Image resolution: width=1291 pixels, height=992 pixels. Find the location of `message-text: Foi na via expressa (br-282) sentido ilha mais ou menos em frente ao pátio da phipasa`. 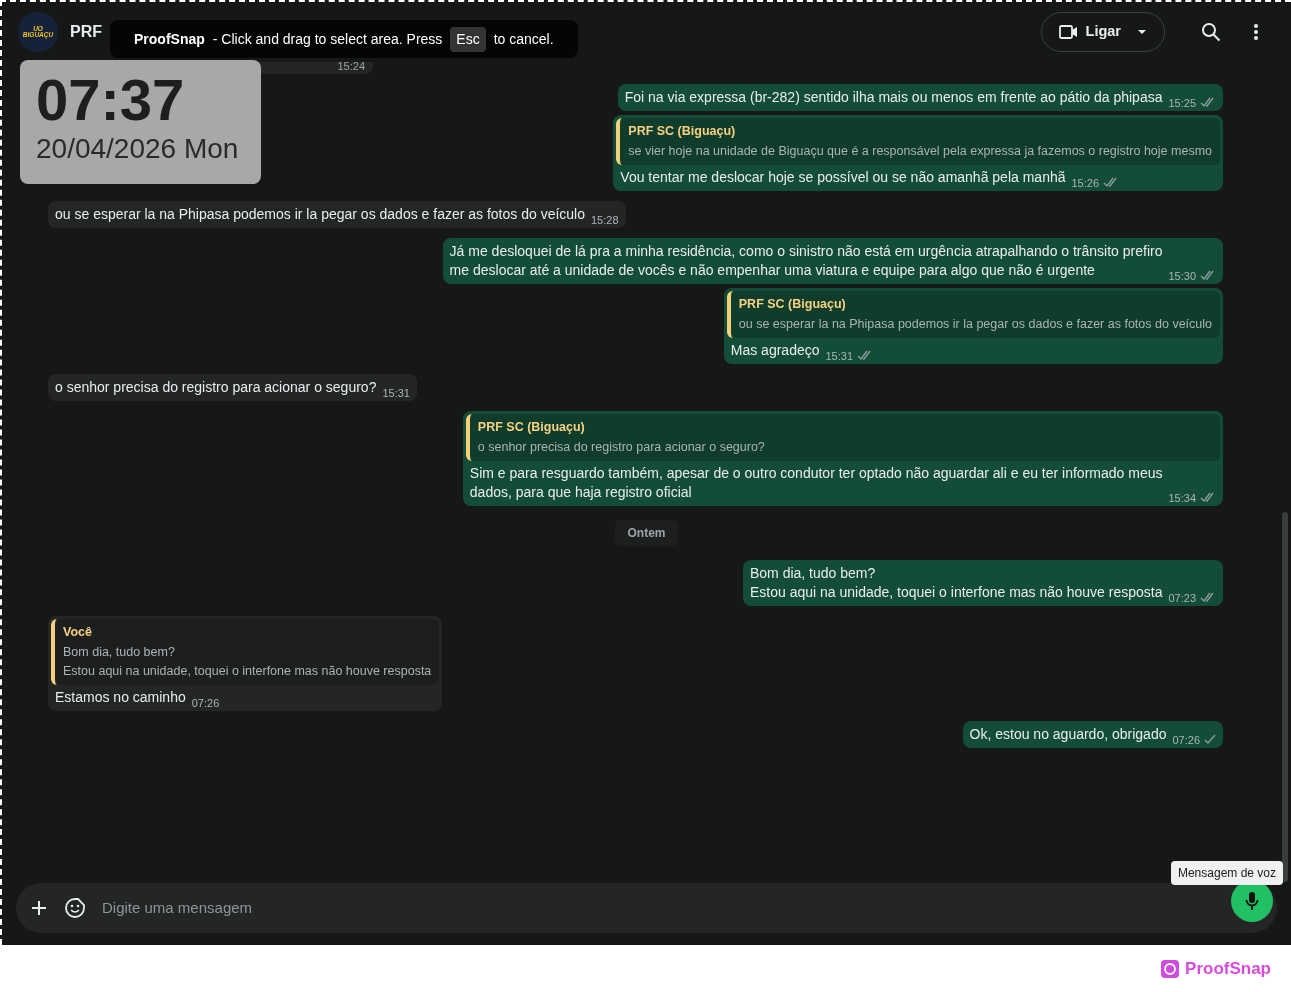

message-text: Foi na via expressa (br-282) sentido ilha mais ou menos em frente ao pátio da phipasa is located at coordinates (893, 97).